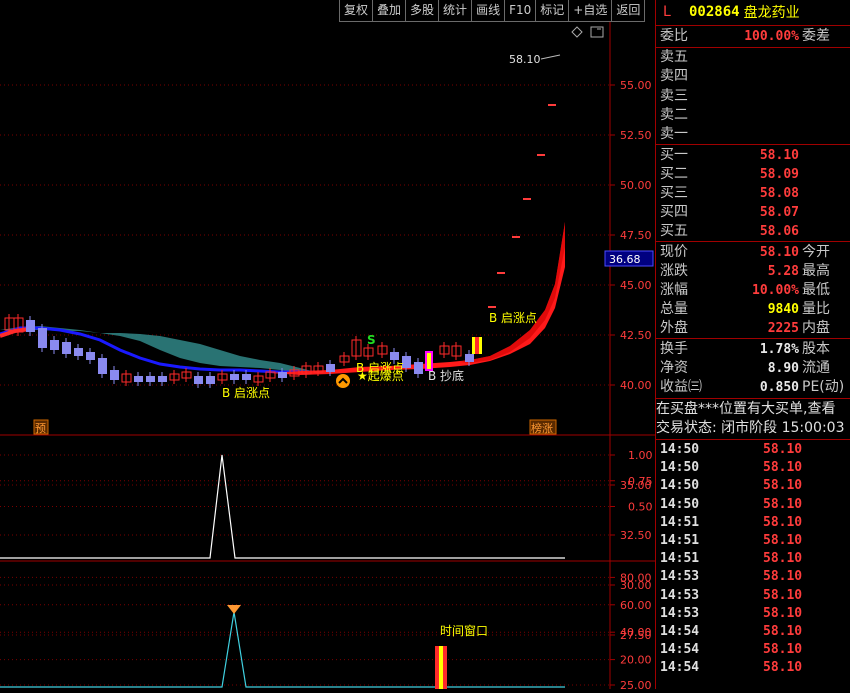  I want to click on outer-value: 2225, so click(783, 328).